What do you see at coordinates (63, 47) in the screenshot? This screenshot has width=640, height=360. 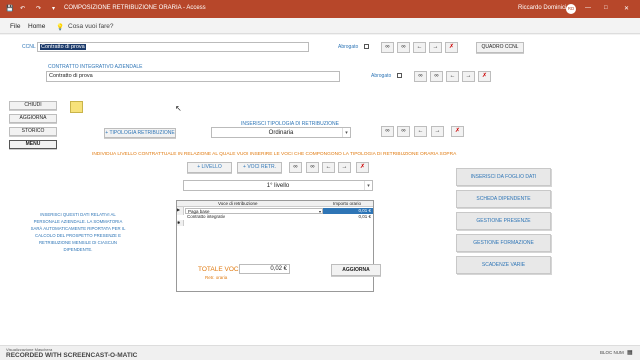 I see `ccnl-value: Contratto di prova` at bounding box center [63, 47].